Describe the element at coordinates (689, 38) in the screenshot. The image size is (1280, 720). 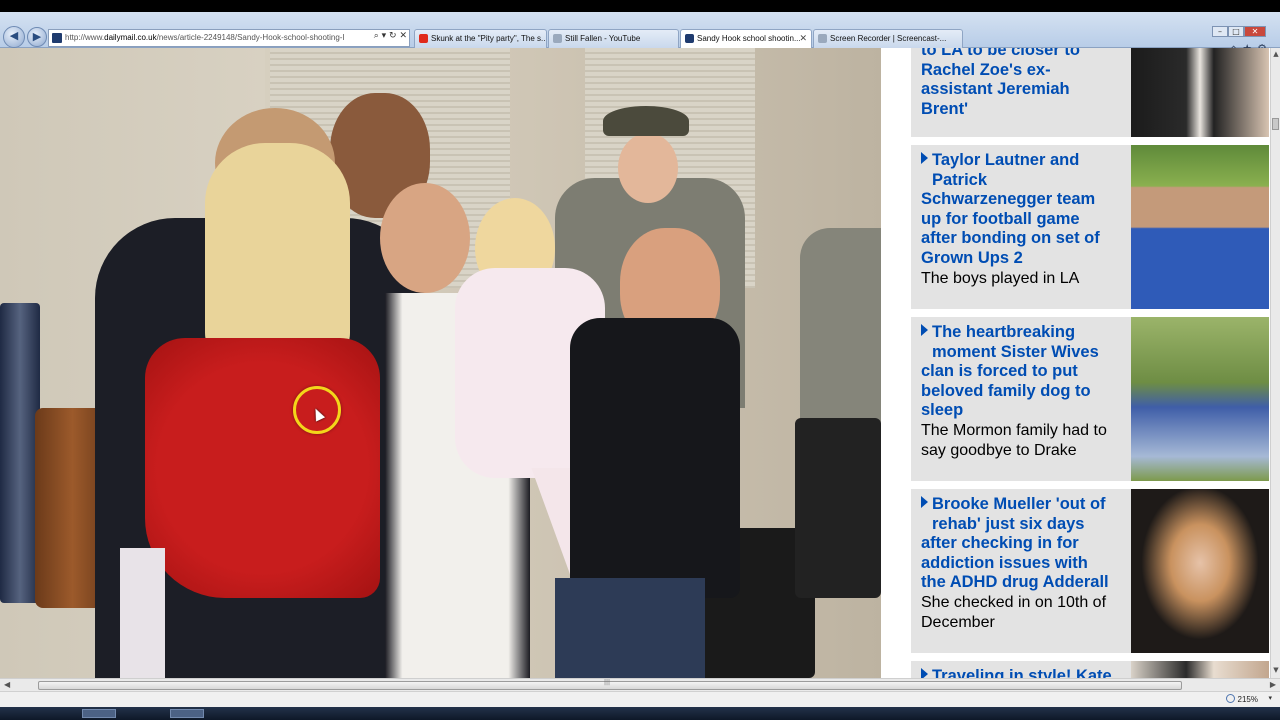
I see `dailymail-icon` at that location.